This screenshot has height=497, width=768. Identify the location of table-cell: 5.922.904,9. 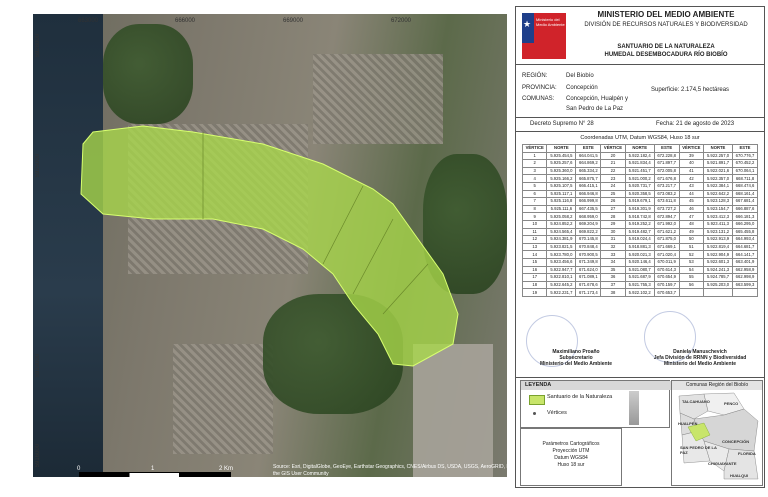
(718, 254).